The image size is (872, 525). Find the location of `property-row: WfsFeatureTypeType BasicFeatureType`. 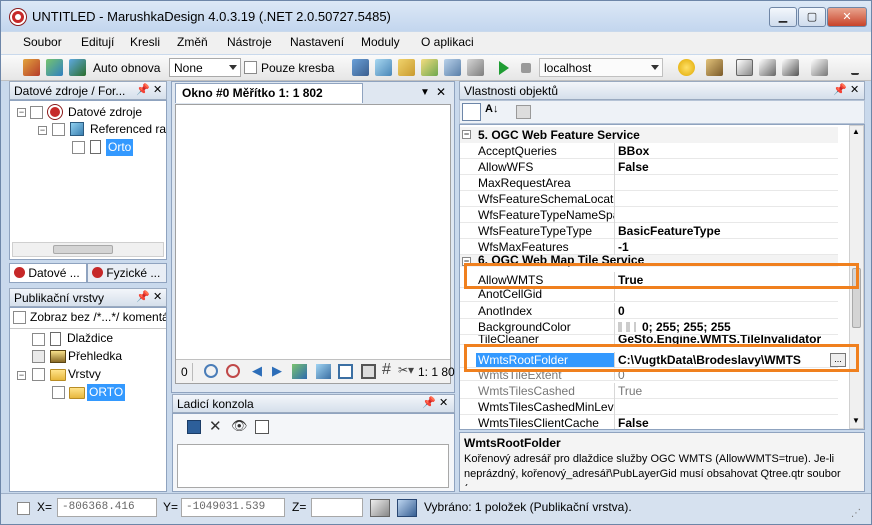

property-row: WfsFeatureTypeType BasicFeatureType is located at coordinates (649, 231).